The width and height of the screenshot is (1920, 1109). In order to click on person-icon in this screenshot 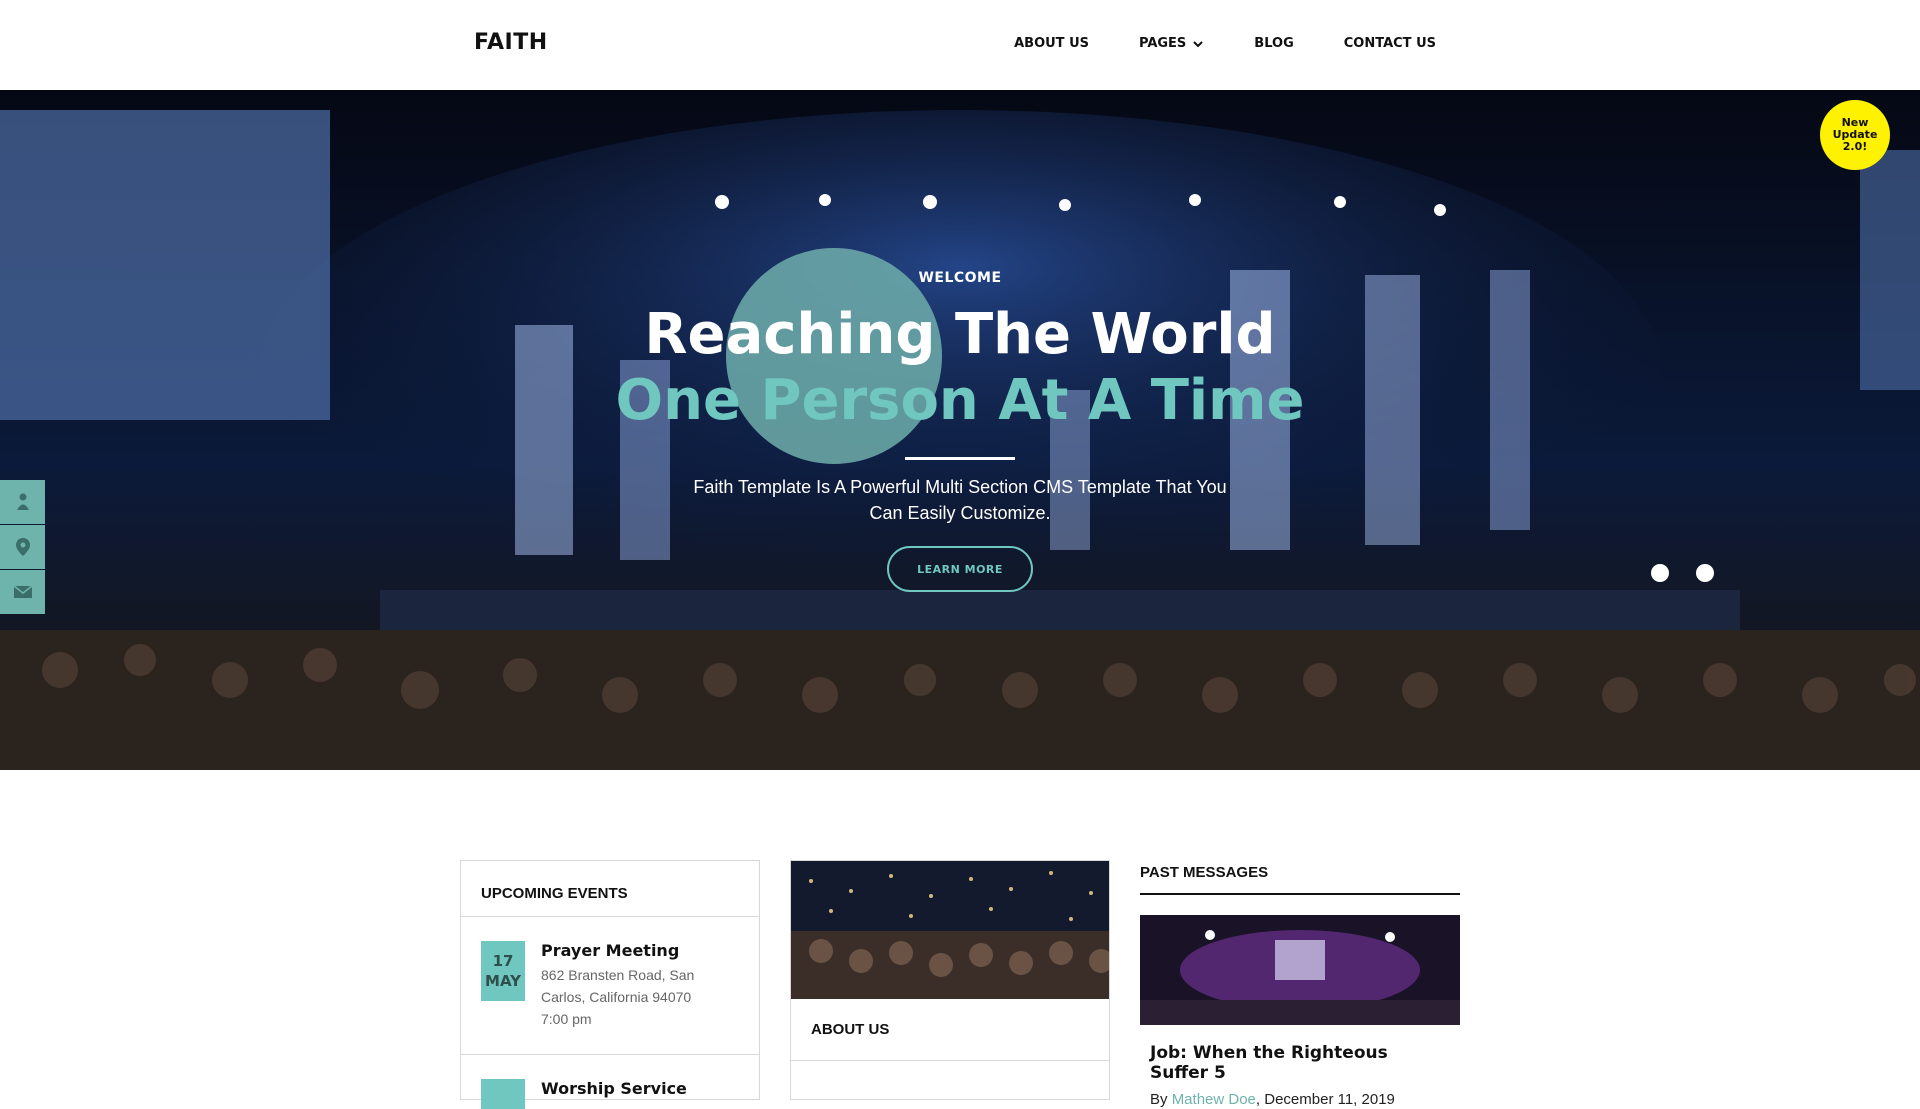, I will do `click(22, 501)`.